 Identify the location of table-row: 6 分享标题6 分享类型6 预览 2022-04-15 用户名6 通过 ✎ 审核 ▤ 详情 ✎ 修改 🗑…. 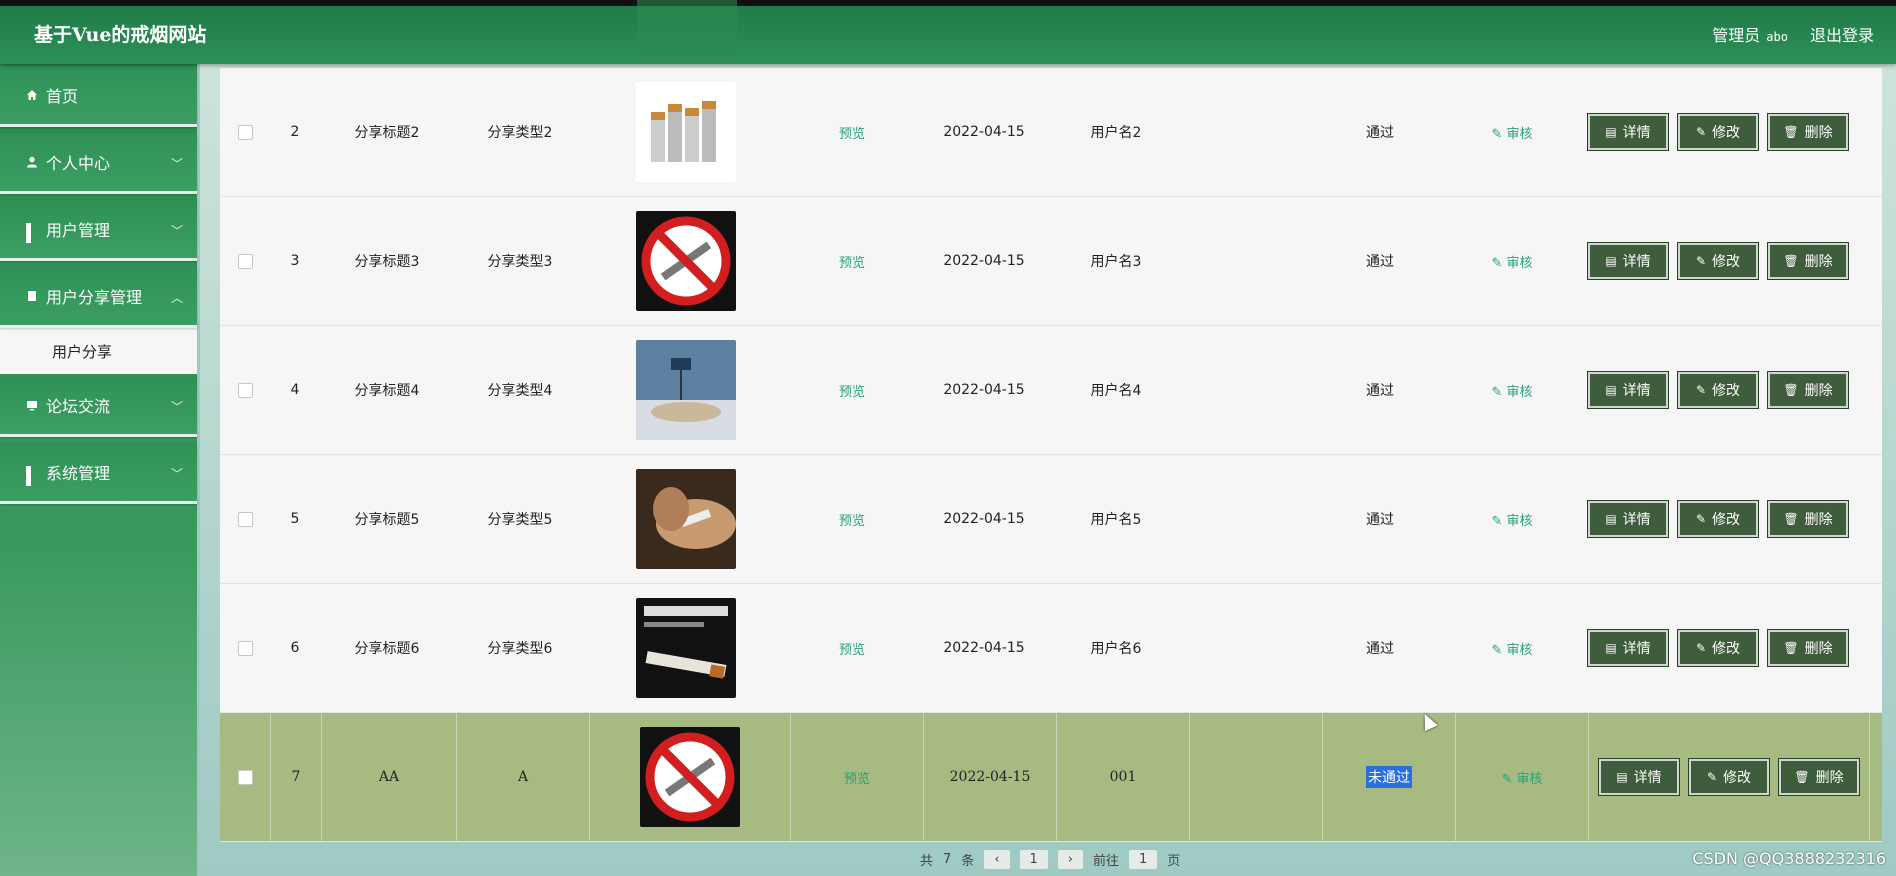
(1051, 648).